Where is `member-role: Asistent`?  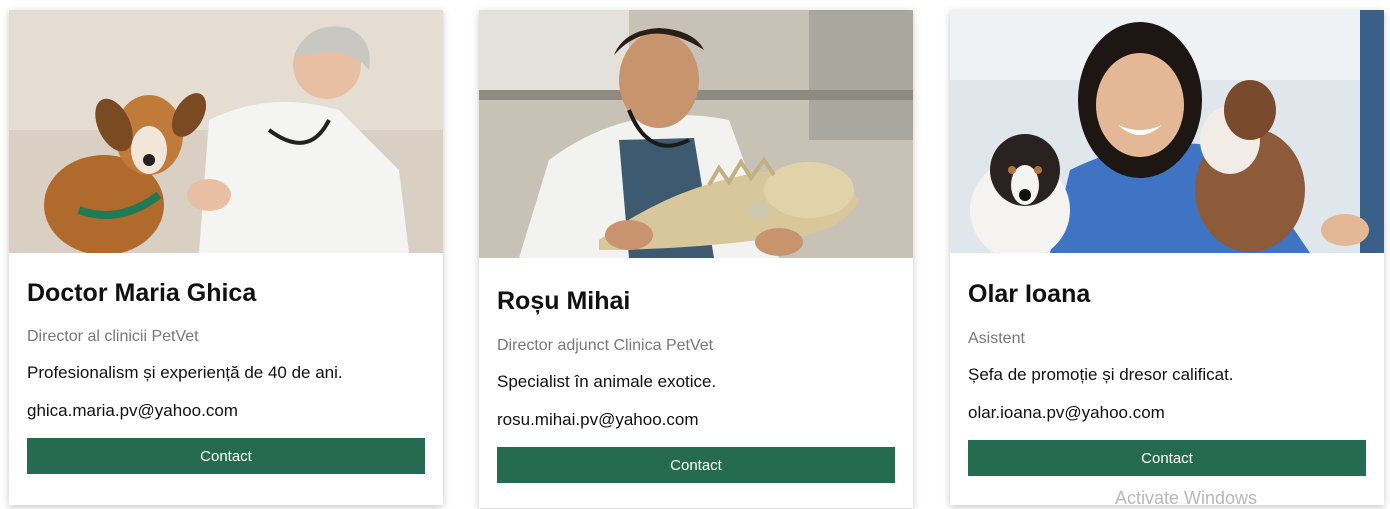 member-role: Asistent is located at coordinates (996, 338).